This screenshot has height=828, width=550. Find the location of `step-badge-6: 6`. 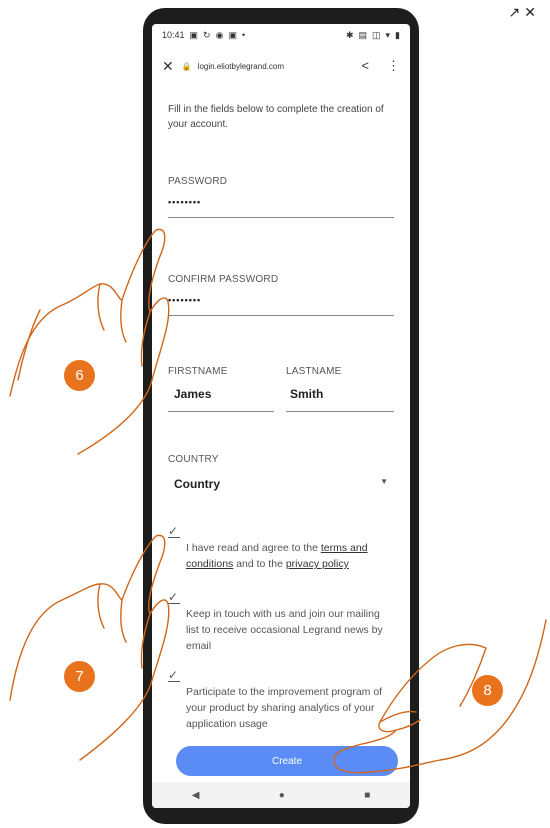

step-badge-6: 6 is located at coordinates (79, 375).